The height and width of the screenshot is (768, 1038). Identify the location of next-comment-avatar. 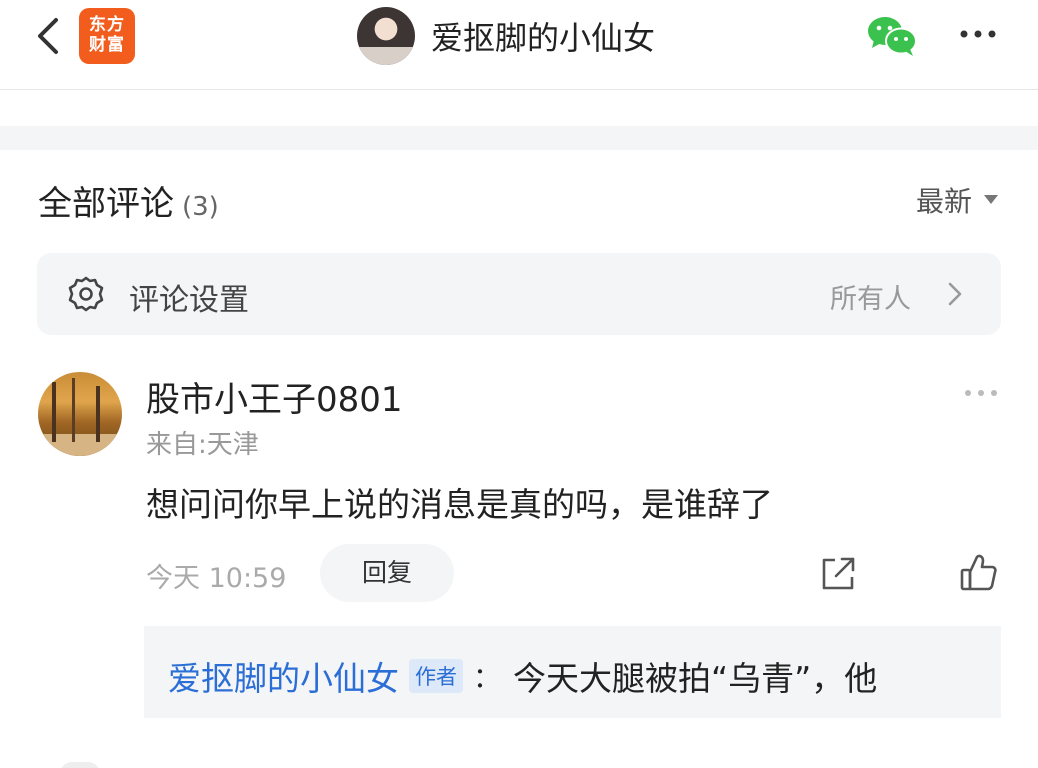
(80, 765).